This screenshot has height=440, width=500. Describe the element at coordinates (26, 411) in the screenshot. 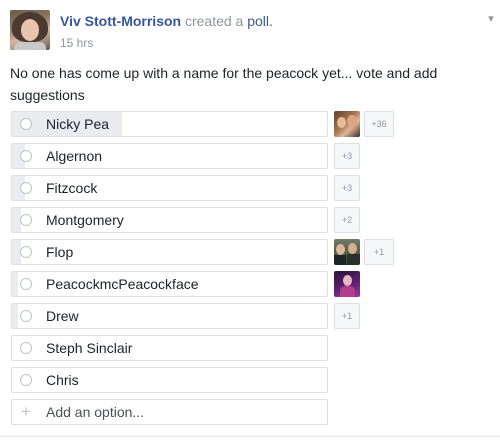

I see `plus-icon: +` at that location.